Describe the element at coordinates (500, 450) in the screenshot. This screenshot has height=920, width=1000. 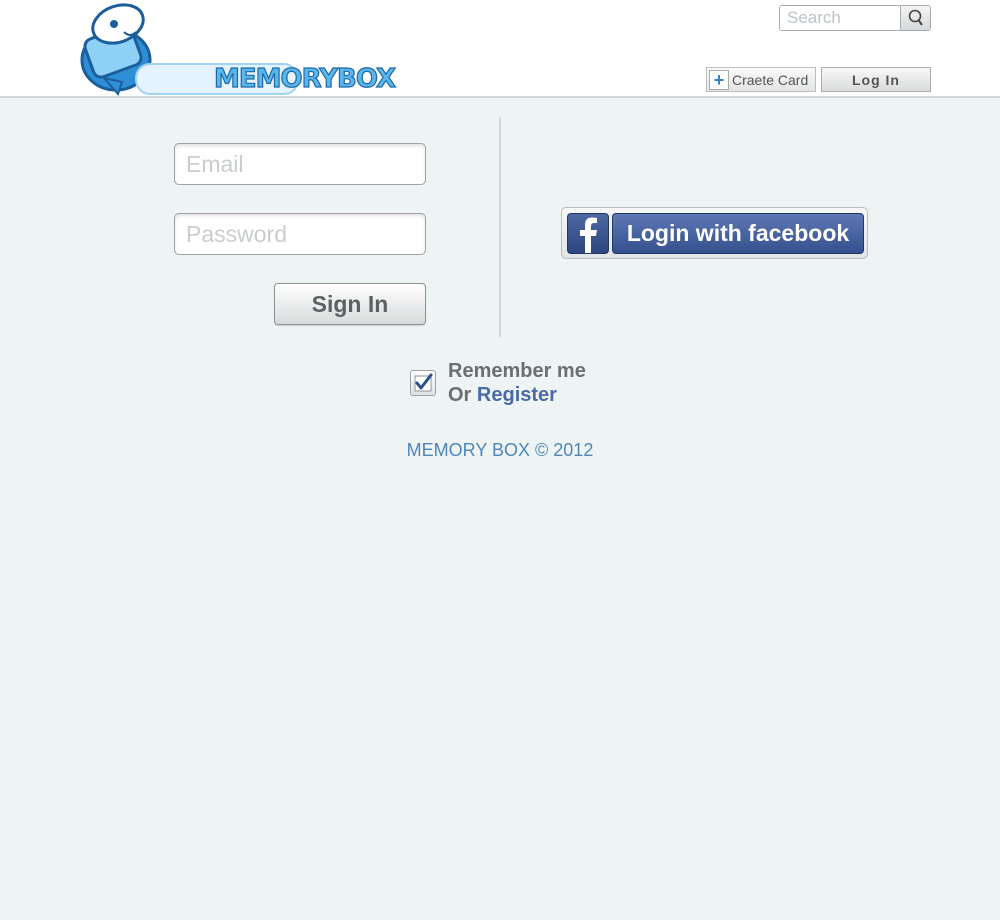
I see `footer-copyright: MEMORY BOX © 2012` at that location.